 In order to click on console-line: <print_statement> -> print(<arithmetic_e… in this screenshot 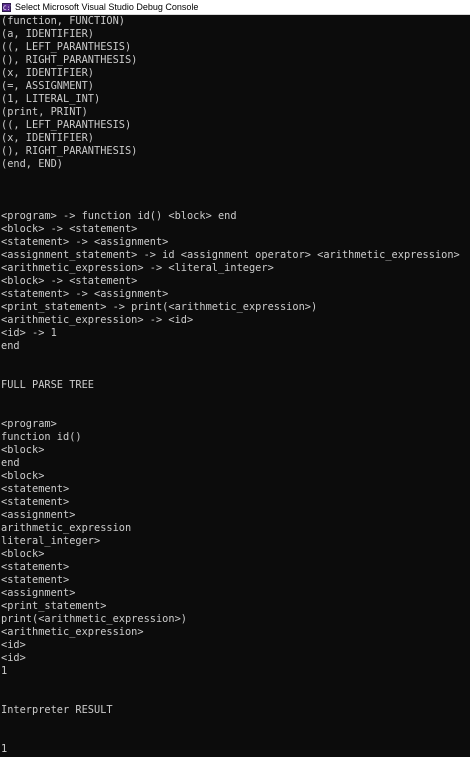, I will do `click(159, 307)`.